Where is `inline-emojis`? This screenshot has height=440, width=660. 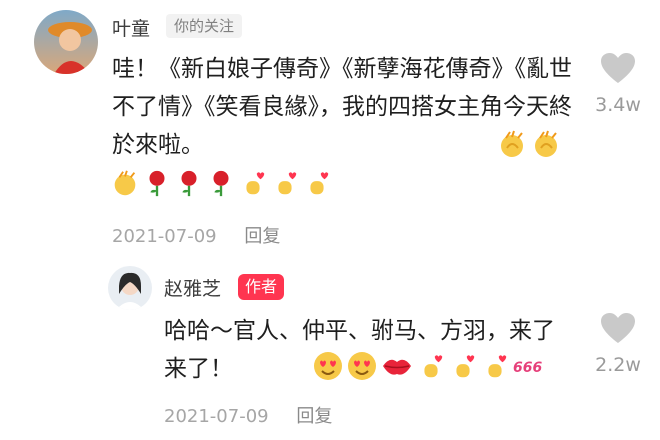 inline-emojis is located at coordinates (529, 144).